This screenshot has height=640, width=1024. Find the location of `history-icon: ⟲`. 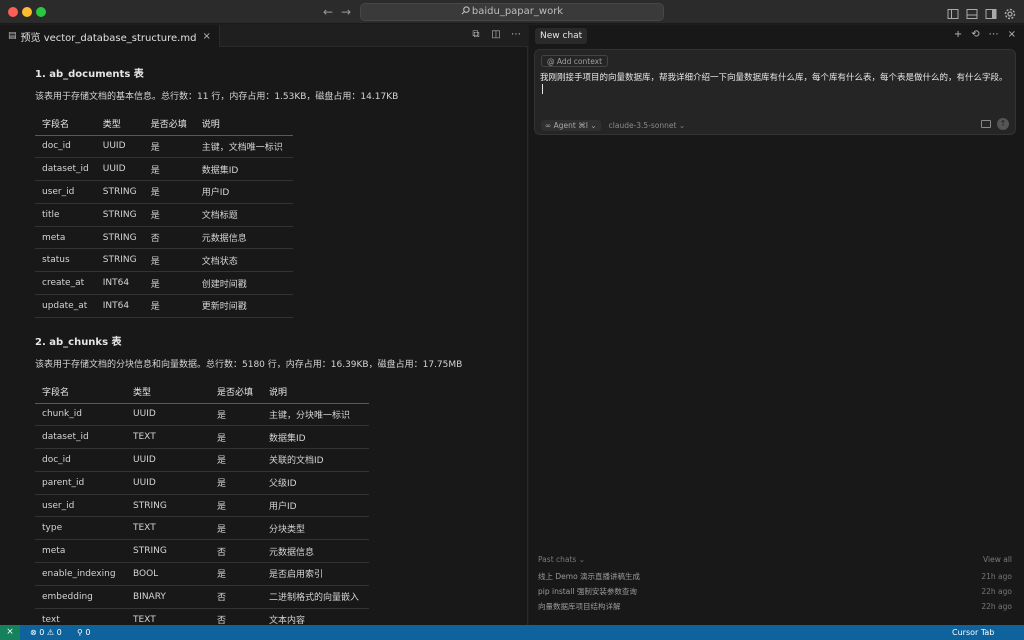

history-icon: ⟲ is located at coordinates (975, 35).